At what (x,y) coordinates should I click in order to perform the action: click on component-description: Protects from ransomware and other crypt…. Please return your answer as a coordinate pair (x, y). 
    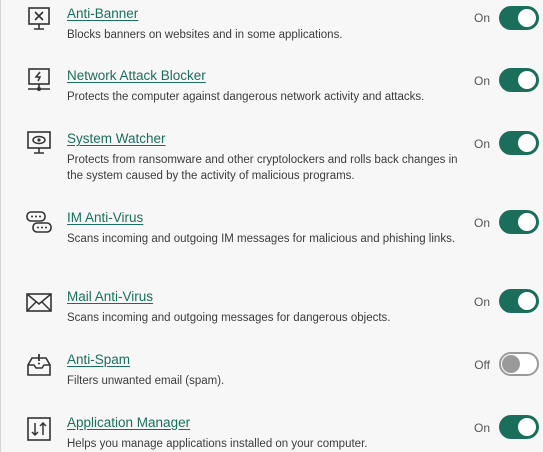
    Looking at the image, I should click on (262, 168).